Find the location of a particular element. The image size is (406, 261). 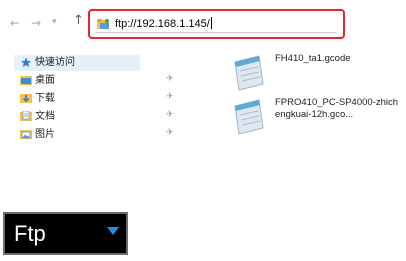

sidebar-item-quick-access: 快速访问 is located at coordinates (77, 63).